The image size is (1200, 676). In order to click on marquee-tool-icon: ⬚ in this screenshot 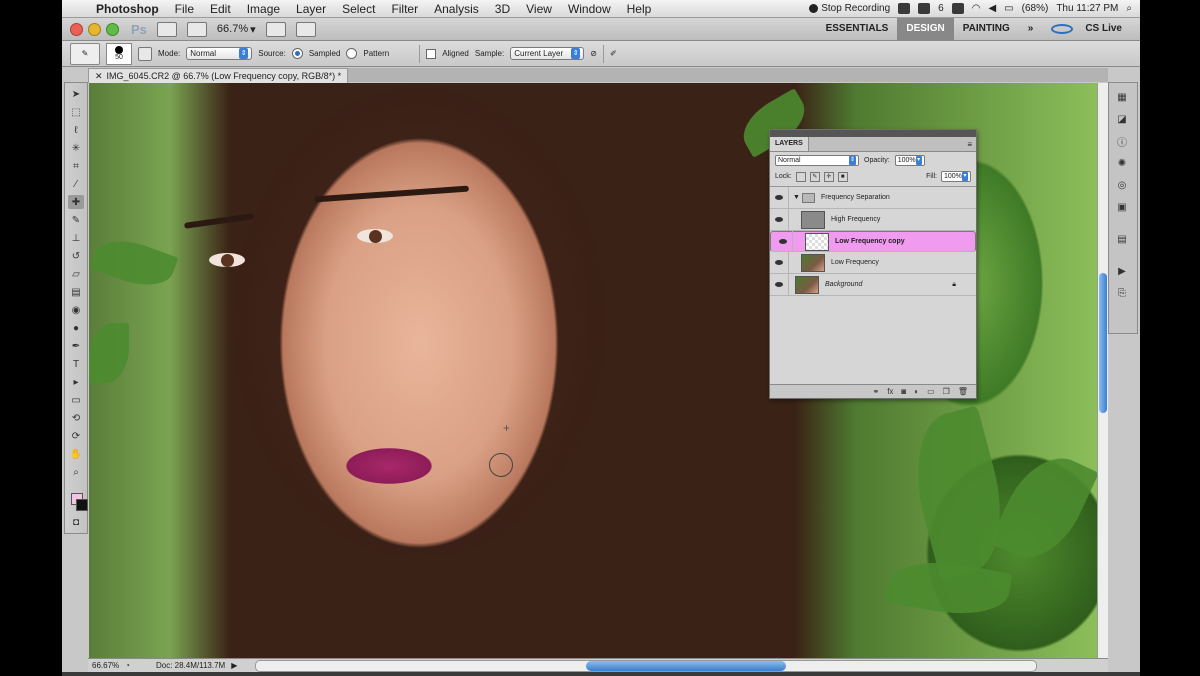, I will do `click(76, 112)`.